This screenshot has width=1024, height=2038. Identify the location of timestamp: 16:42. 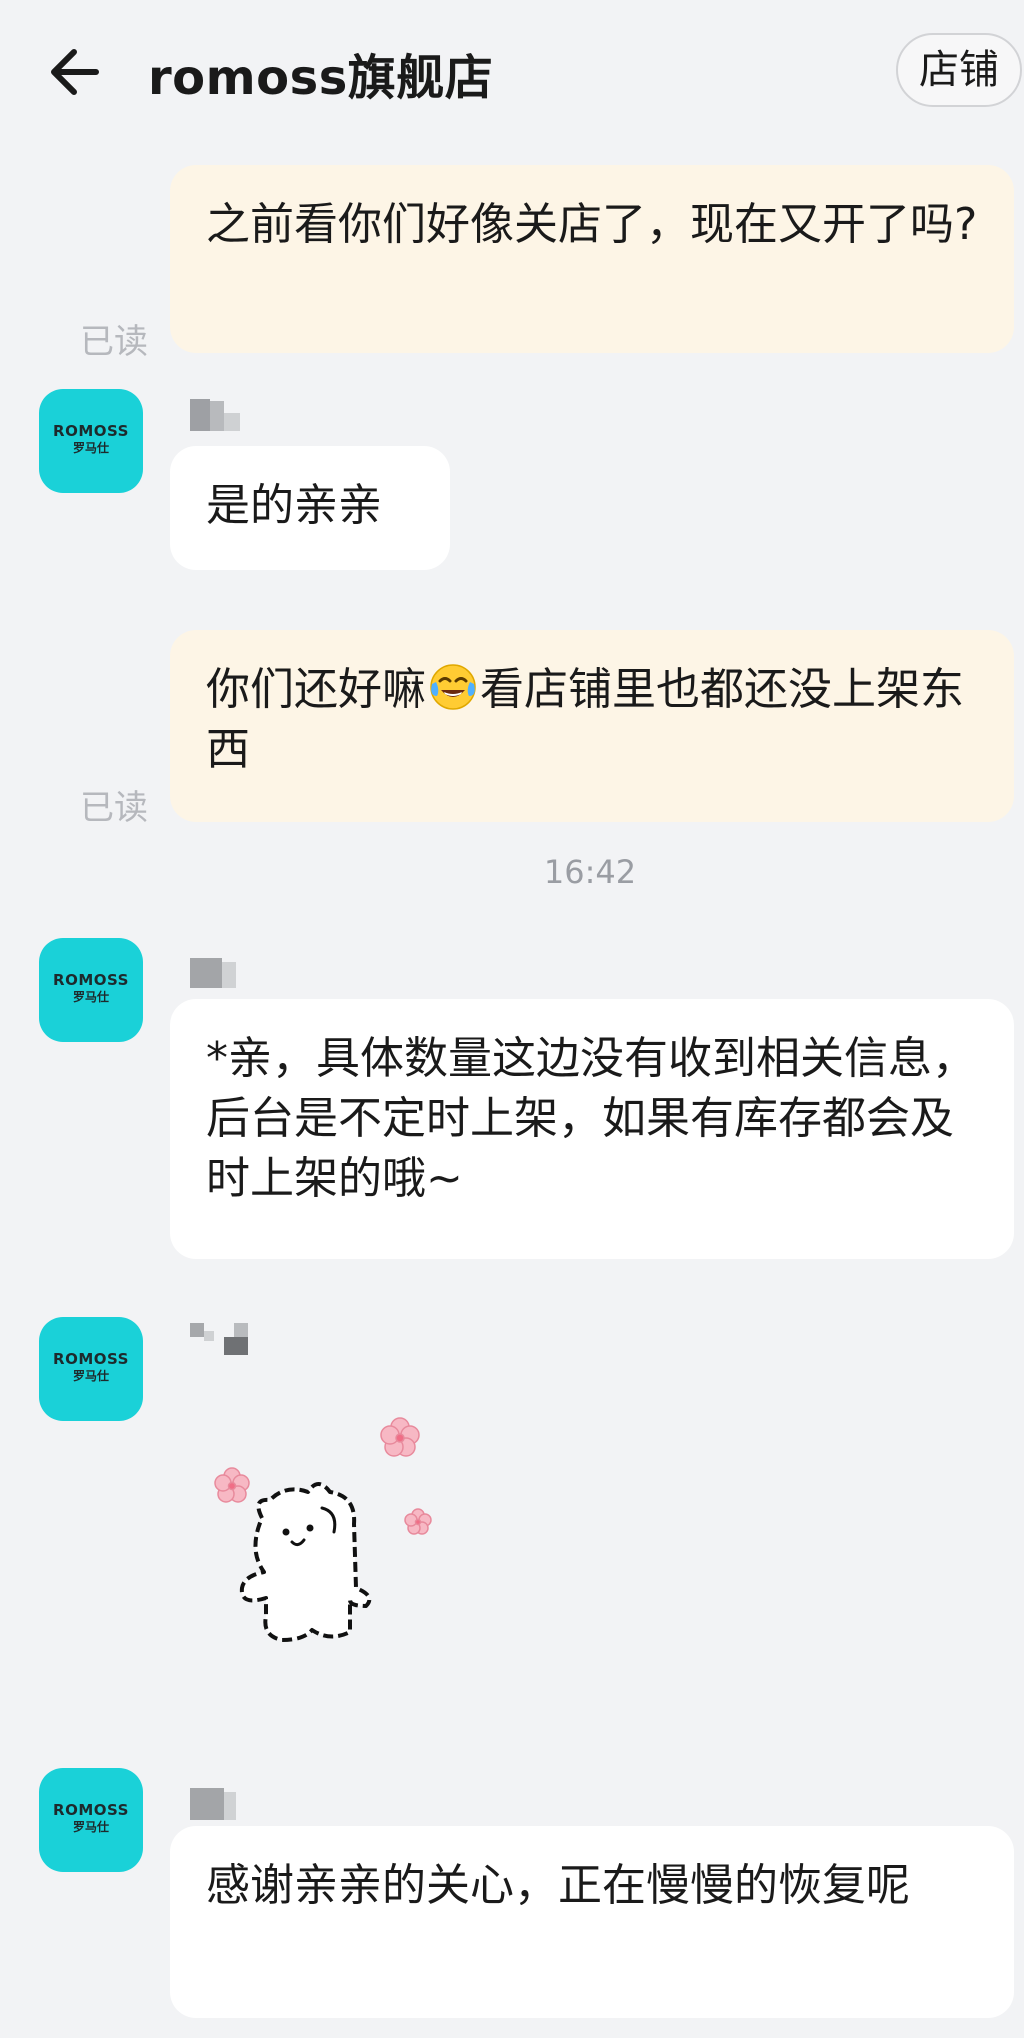
(590, 872).